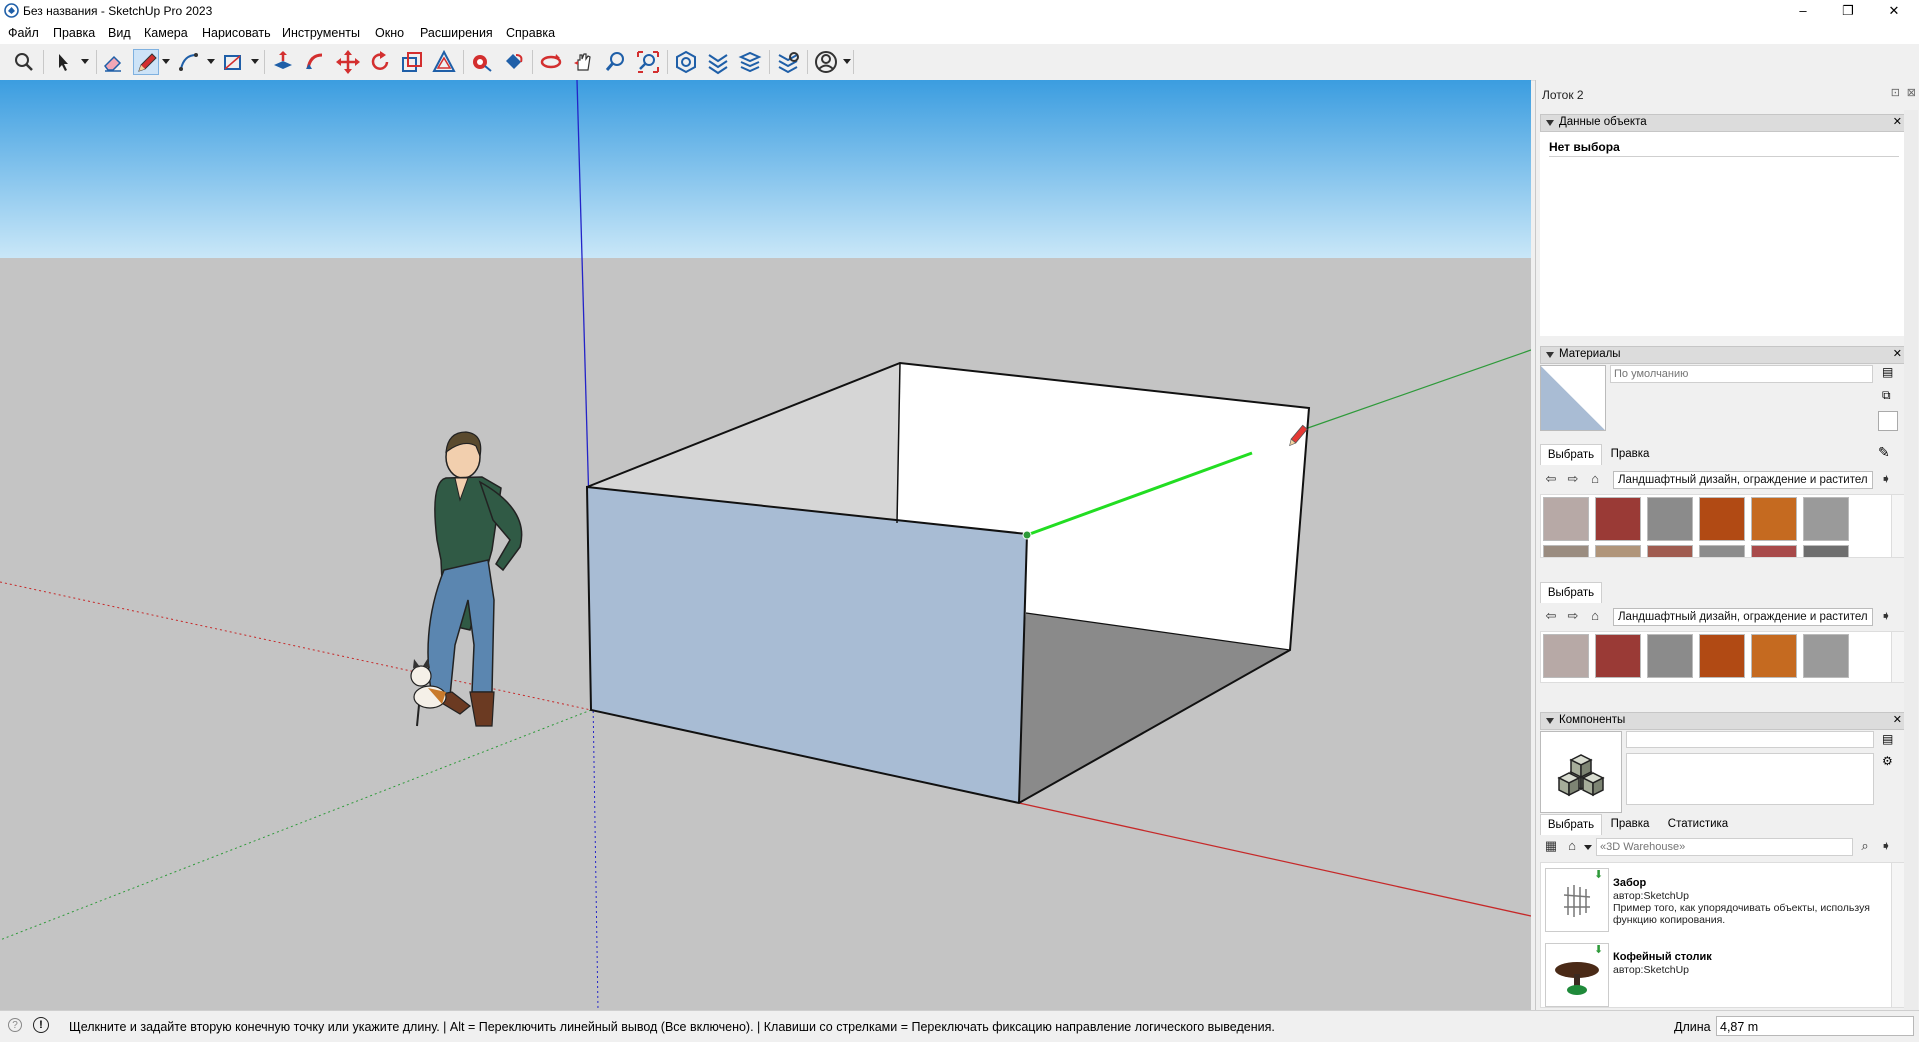  Describe the element at coordinates (283, 62) in the screenshot. I see `push-pull-icon` at that location.